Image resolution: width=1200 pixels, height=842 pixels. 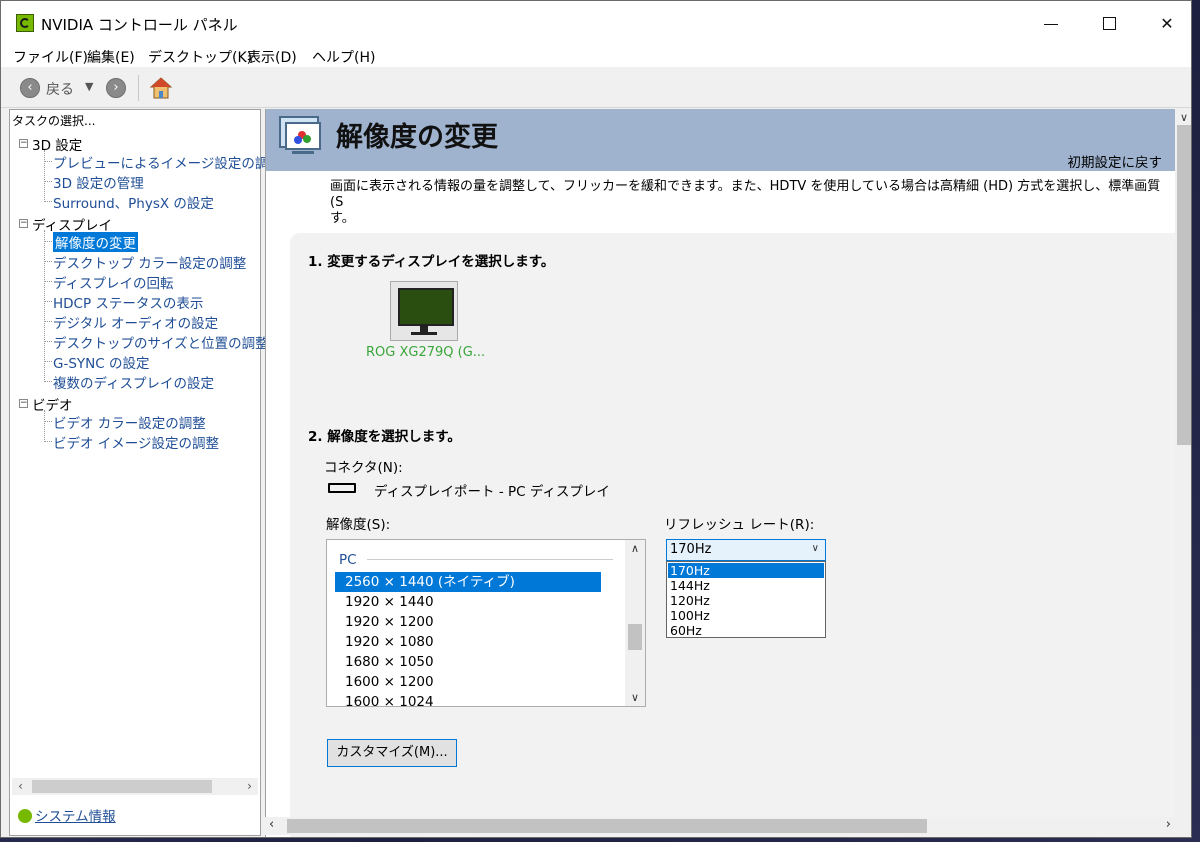 I want to click on tree-item-video-color: ビデオ カラー設定の調整, so click(x=129, y=422).